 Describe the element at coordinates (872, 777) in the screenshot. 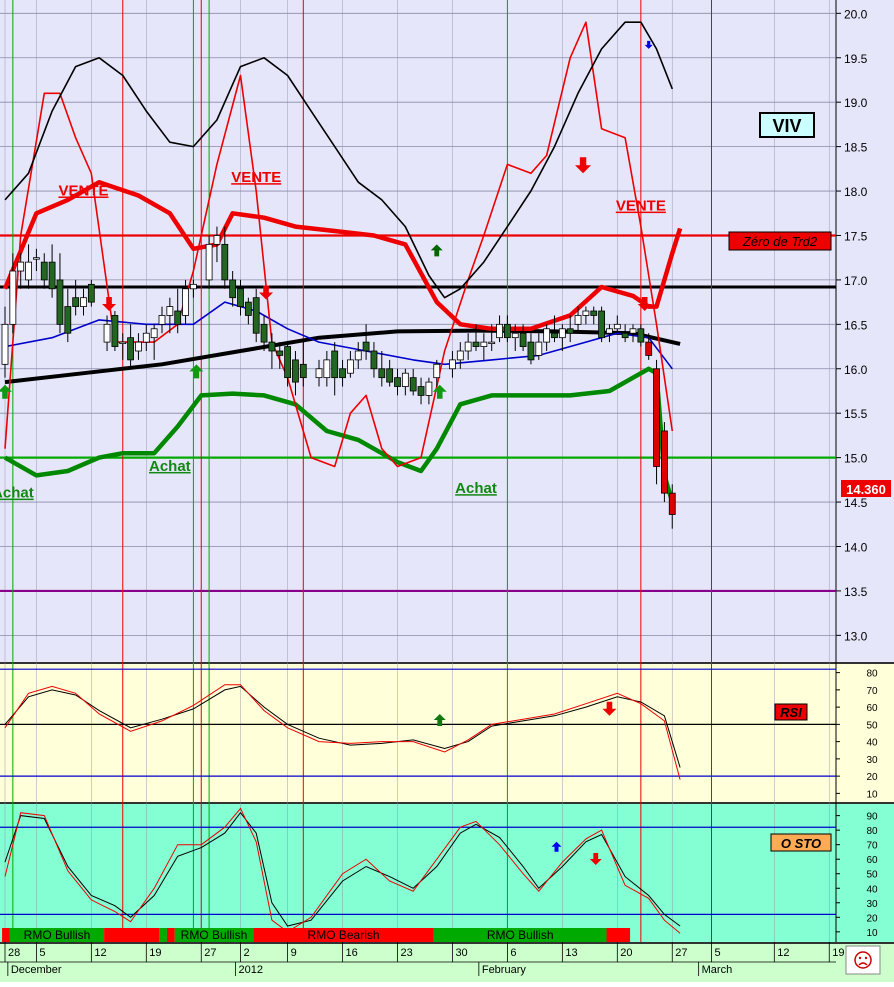

I see `rsi-tick-label: 20` at that location.